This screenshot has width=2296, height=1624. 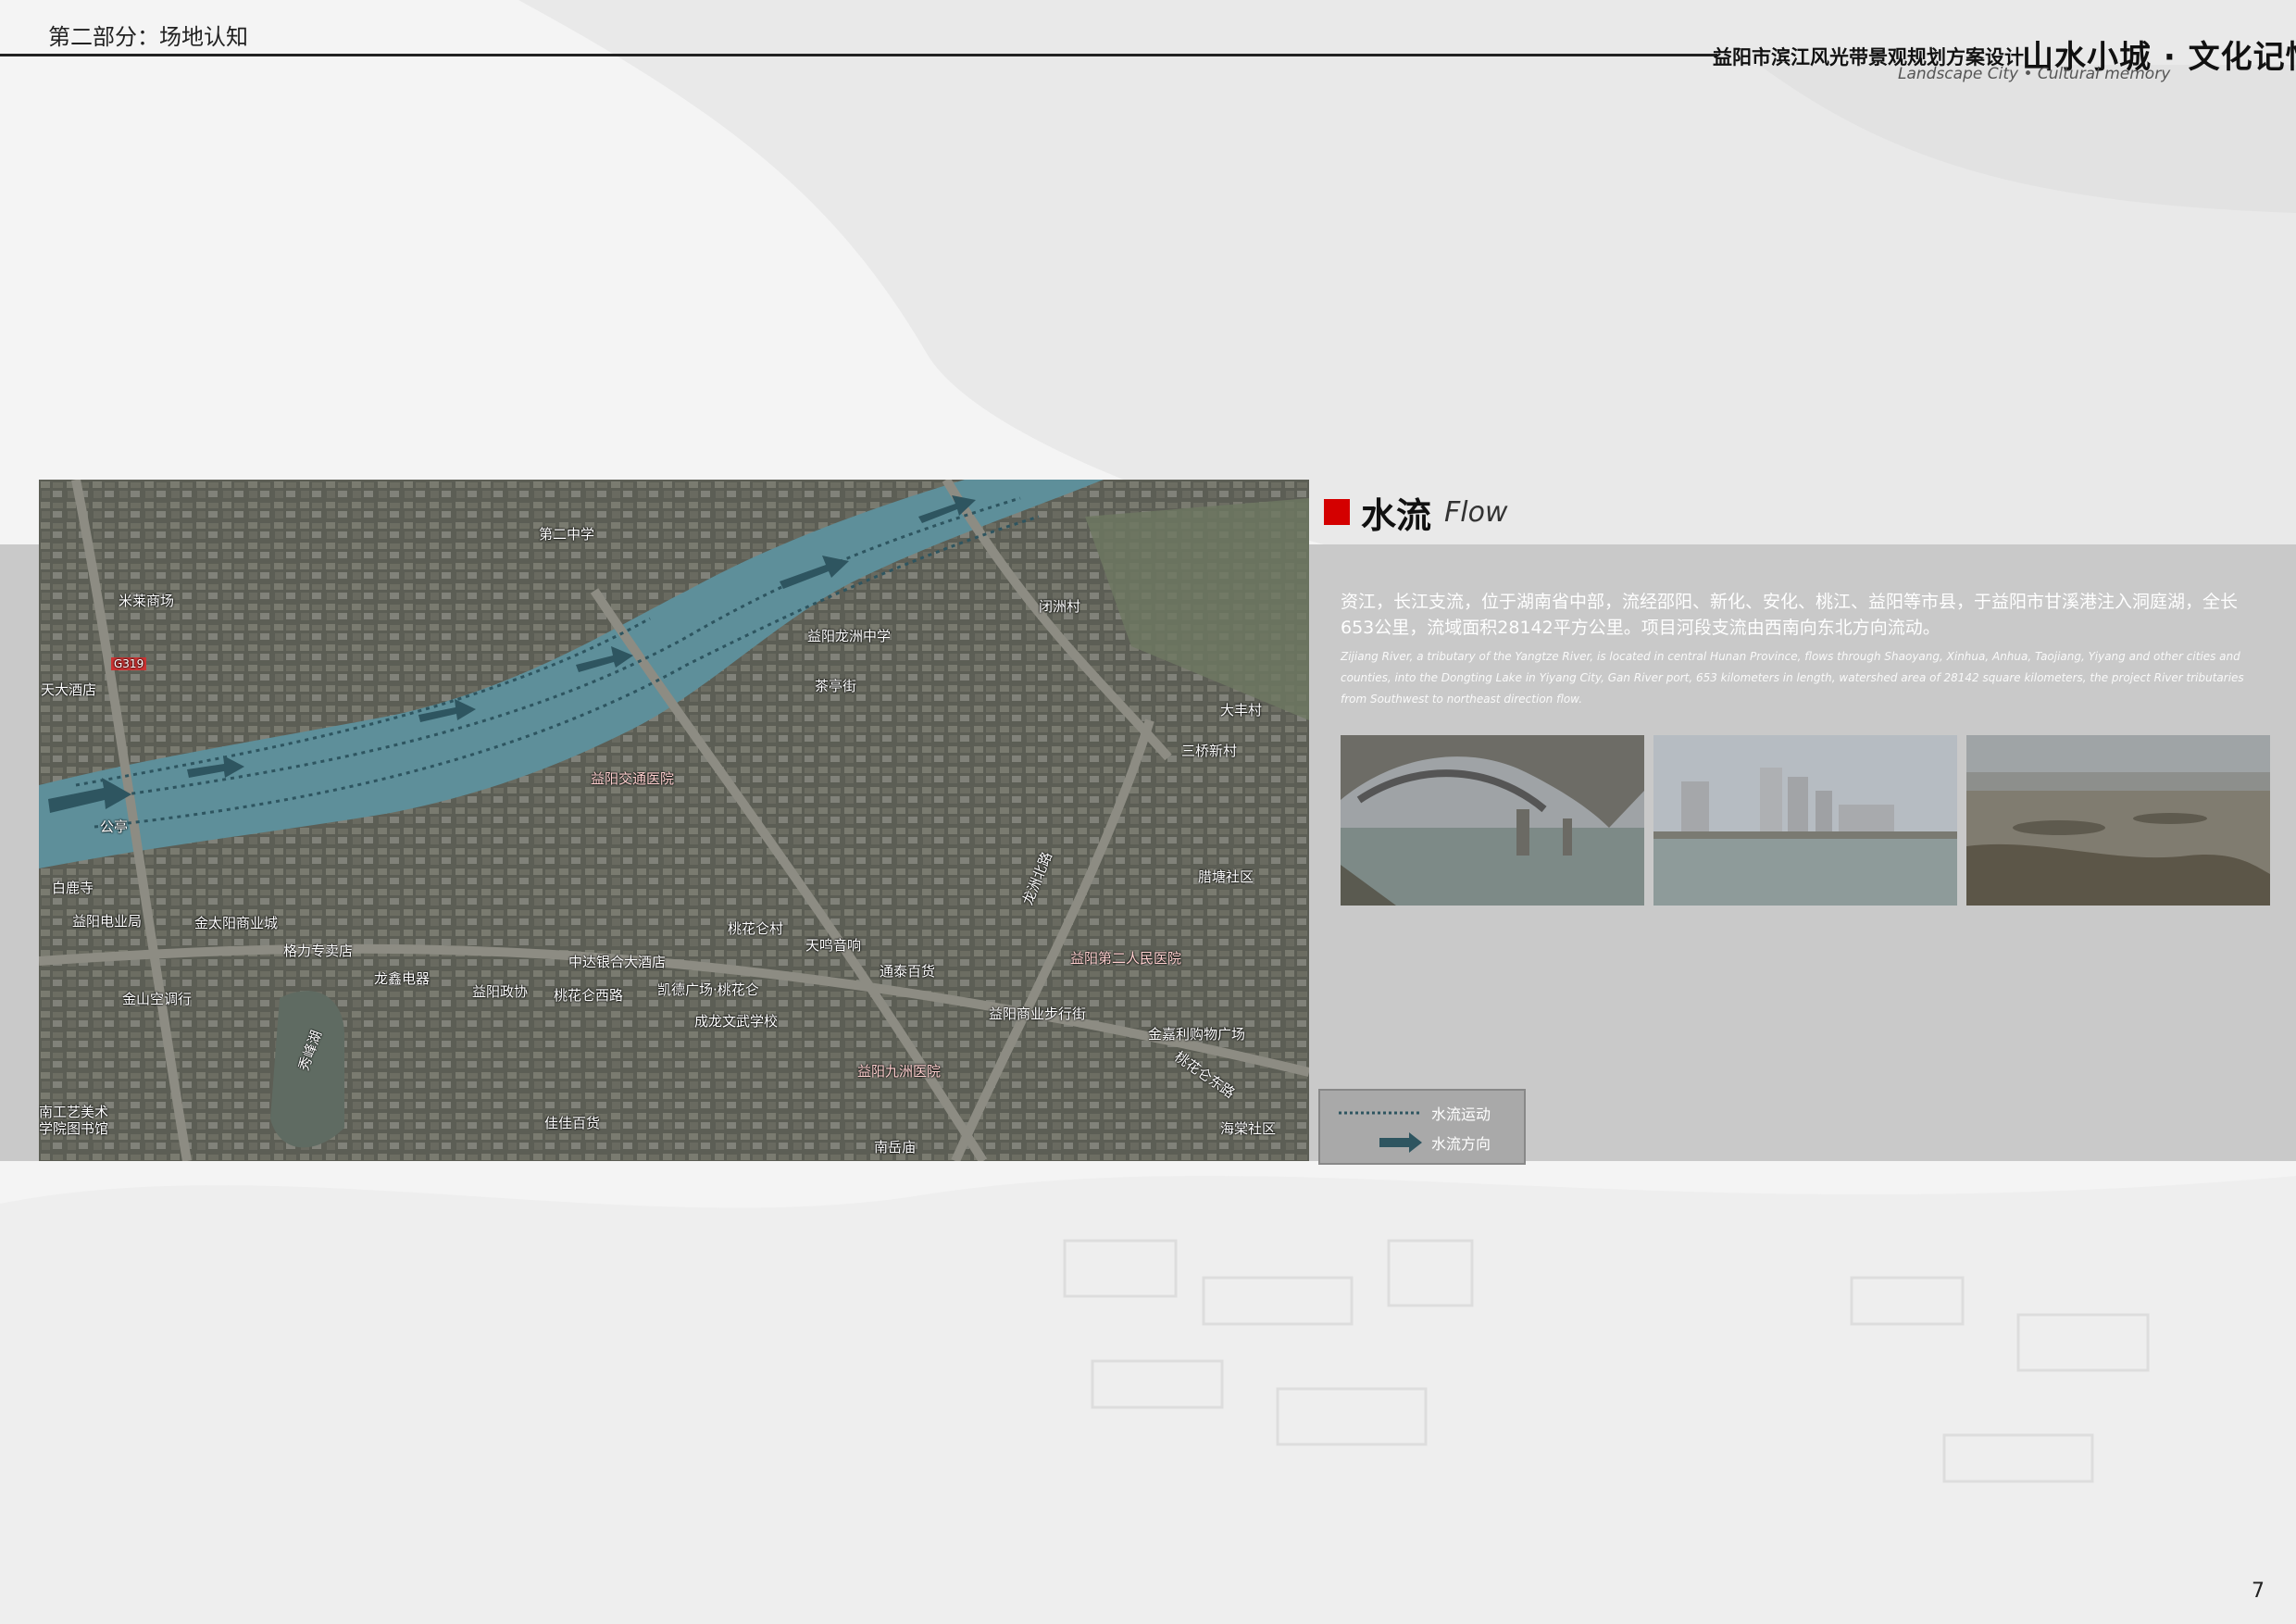 I want to click on map-label: 米莱商场, so click(x=147, y=601).